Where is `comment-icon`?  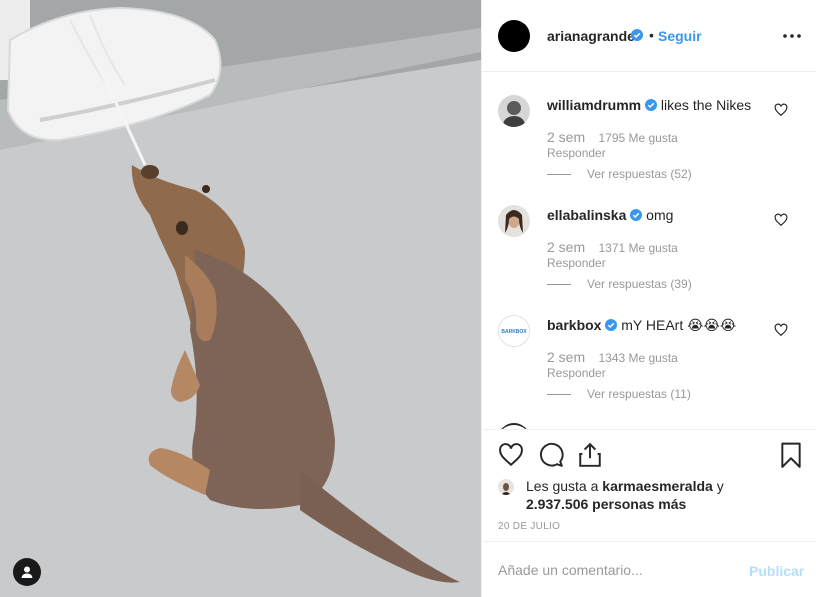
comment-icon is located at coordinates (551, 455).